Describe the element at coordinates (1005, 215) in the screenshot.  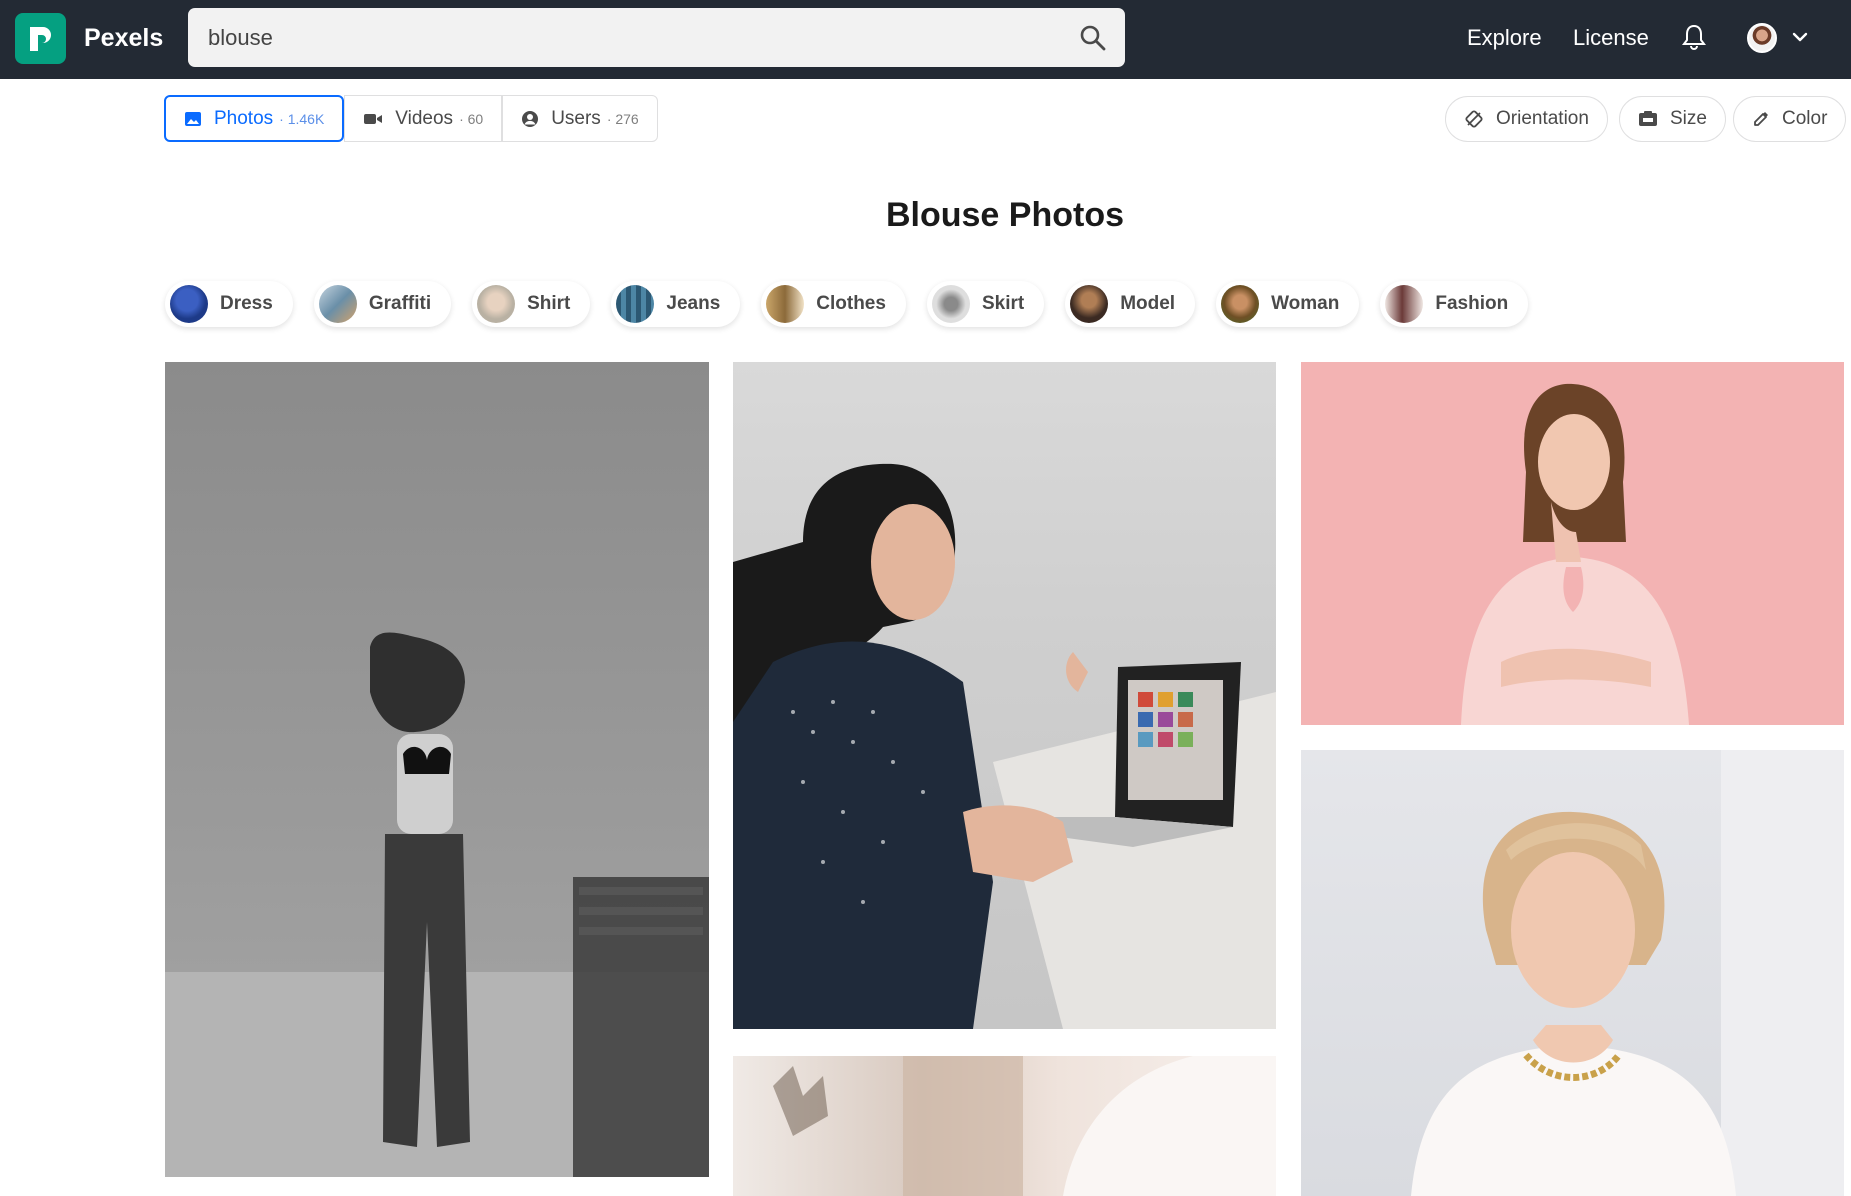
I see `page-title: Blouse Photos` at that location.